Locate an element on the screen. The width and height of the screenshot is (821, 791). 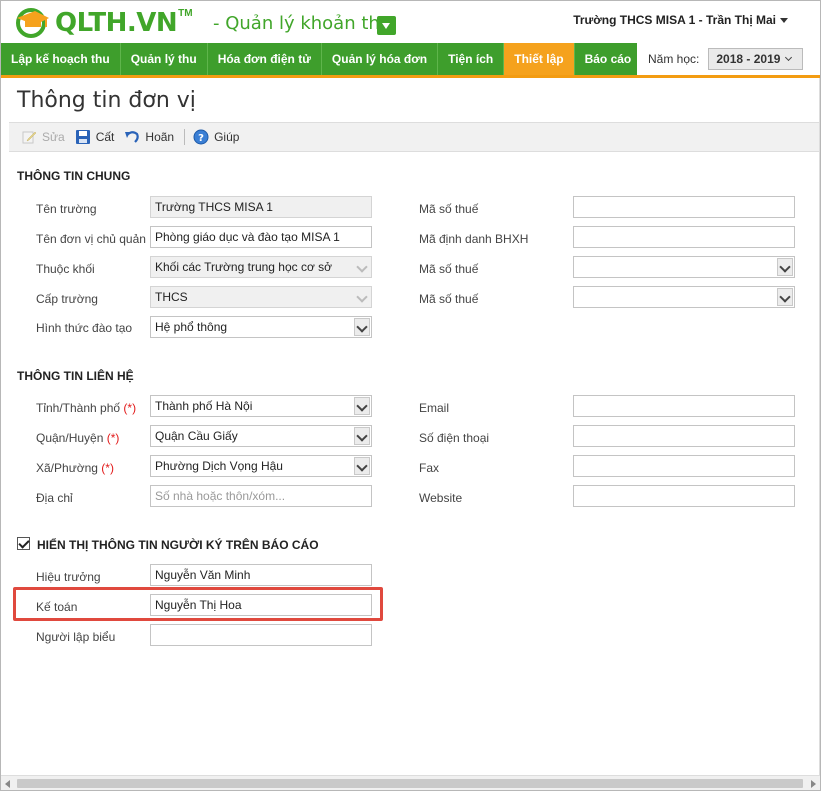
website-input is located at coordinates (684, 496).